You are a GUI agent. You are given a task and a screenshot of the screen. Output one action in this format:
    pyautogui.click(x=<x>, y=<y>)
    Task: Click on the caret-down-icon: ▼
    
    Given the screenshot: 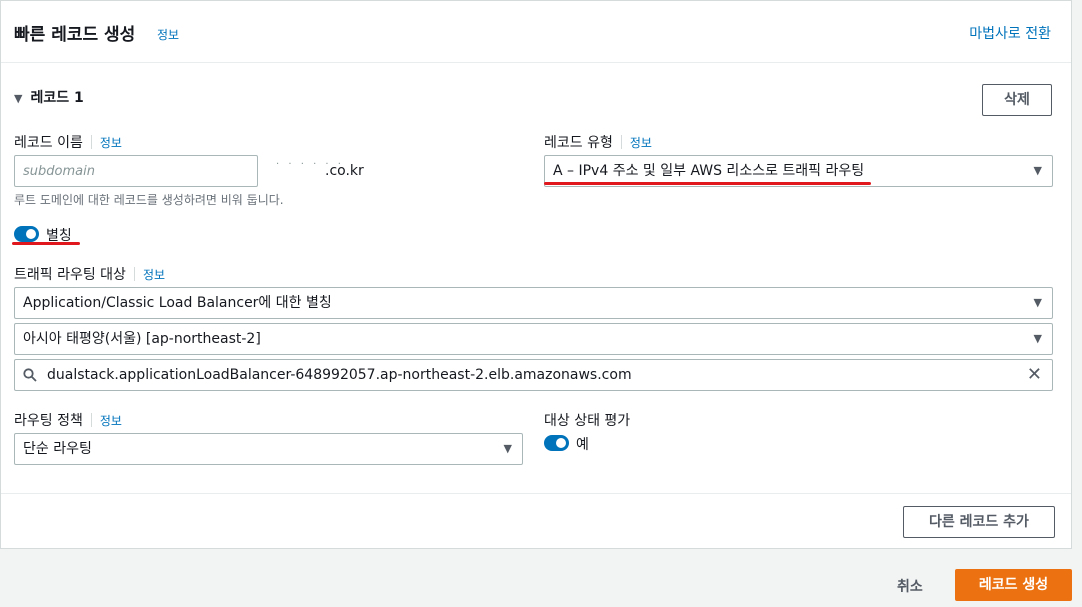 What is the action you would take?
    pyautogui.click(x=18, y=98)
    